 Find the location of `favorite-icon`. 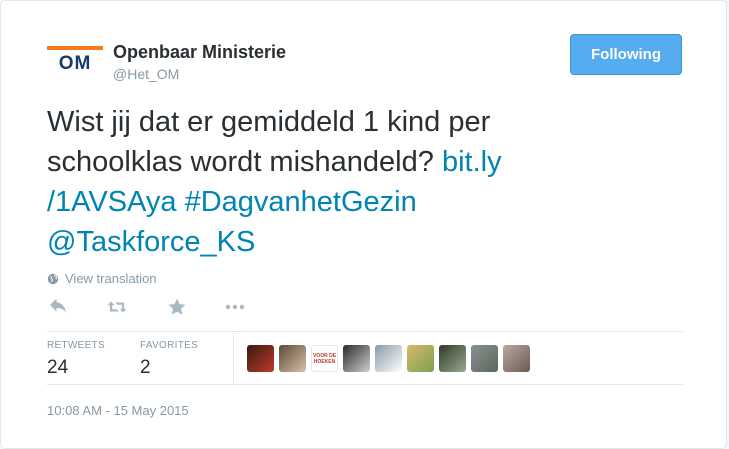

favorite-icon is located at coordinates (177, 307).